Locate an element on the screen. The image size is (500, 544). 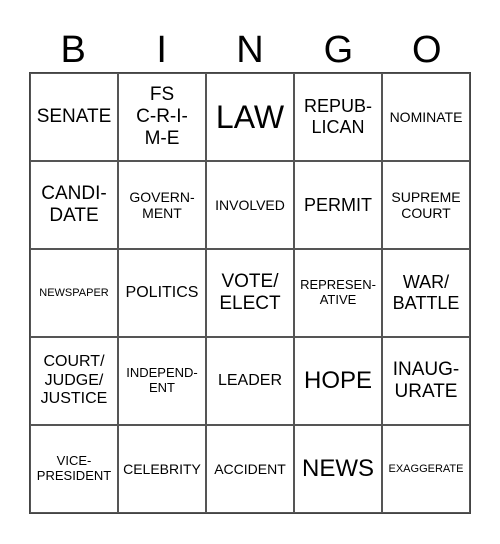
bingo-cell: INAUG- URATE is located at coordinates (426, 381).